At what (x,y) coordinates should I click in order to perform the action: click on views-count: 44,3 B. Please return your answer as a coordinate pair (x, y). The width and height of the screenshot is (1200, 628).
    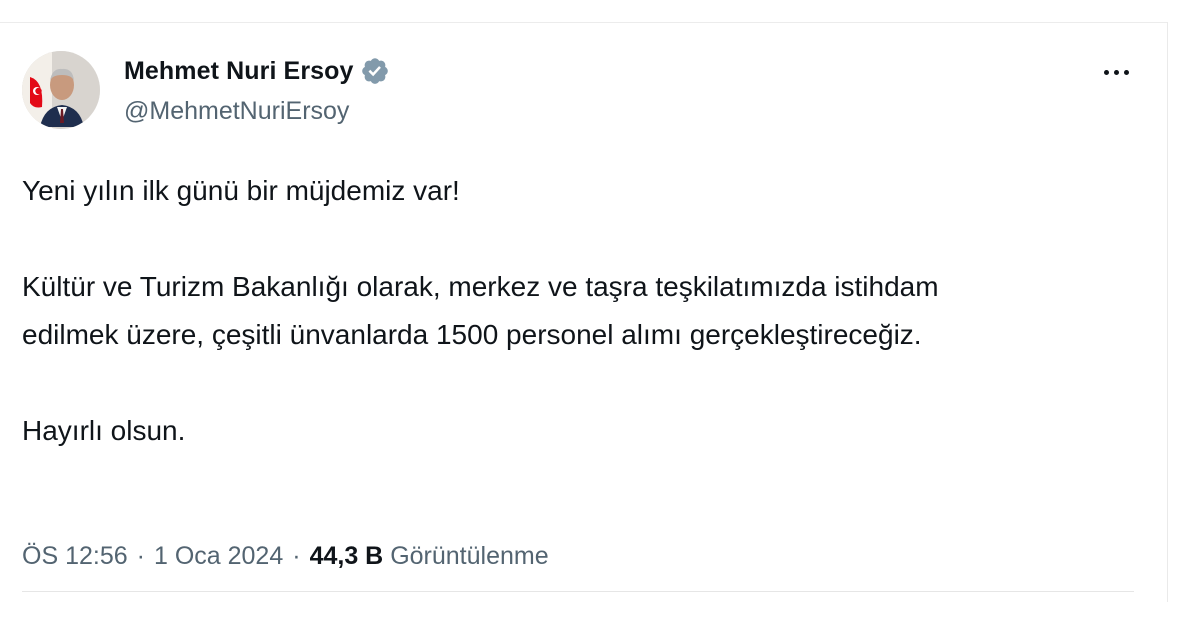
    Looking at the image, I should click on (346, 556).